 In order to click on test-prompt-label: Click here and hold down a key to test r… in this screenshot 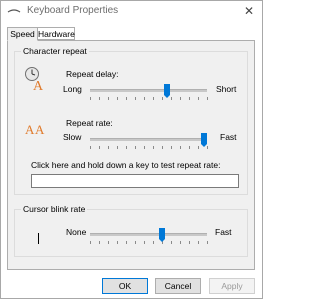, I will do `click(126, 165)`.